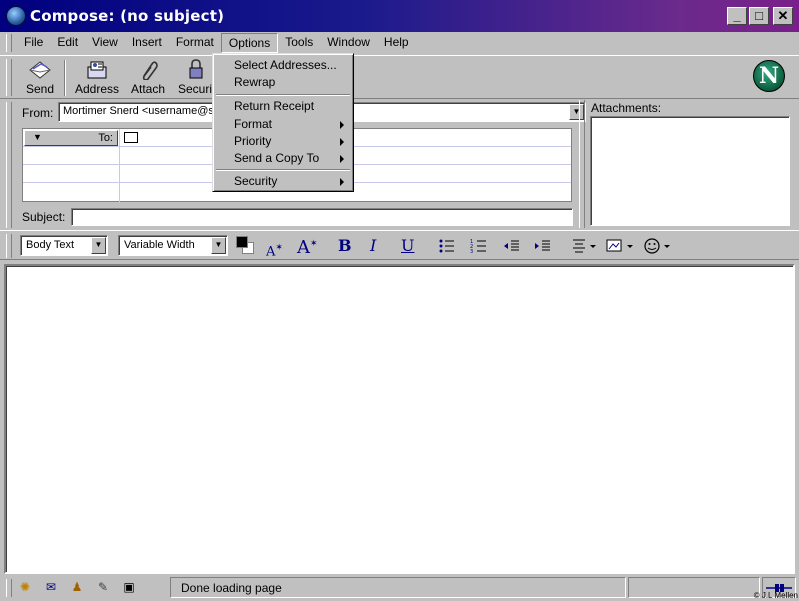 Image resolution: width=799 pixels, height=601 pixels. What do you see at coordinates (277, 158) in the screenshot?
I see `options-menu-item-label: Send a Copy To` at bounding box center [277, 158].